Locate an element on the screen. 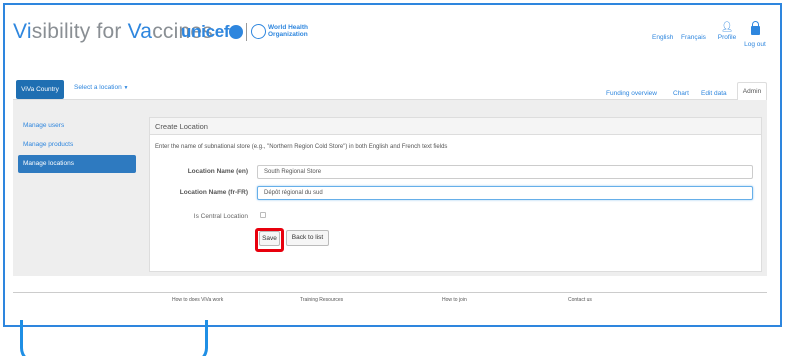 The height and width of the screenshot is (356, 785). logo-separator is located at coordinates (246, 32).